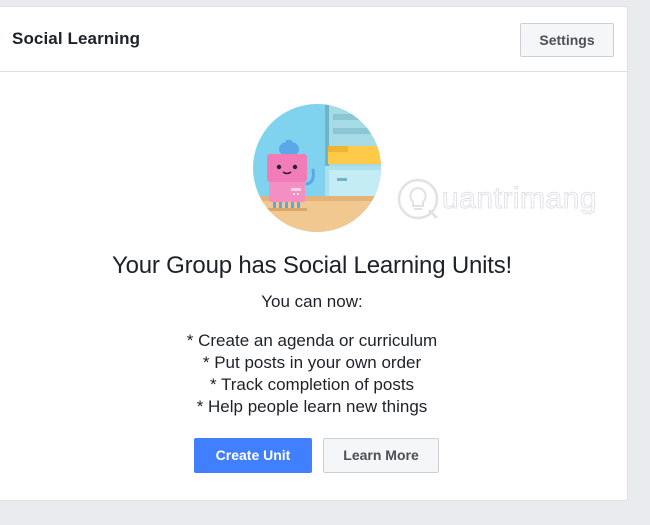  I want to click on subheading: You can now:, so click(312, 301).